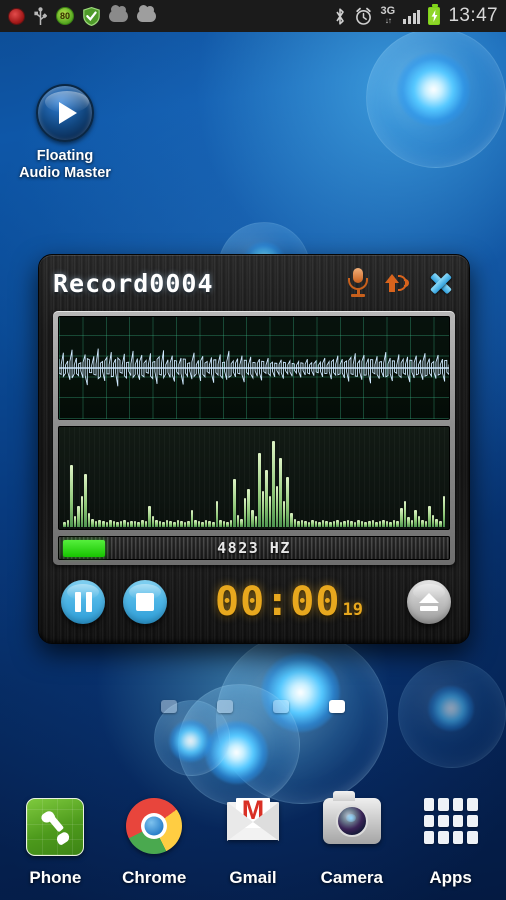 This screenshot has height=900, width=506. I want to click on app-dock: Phone Chrome M Gmail Camera Apps, so click(253, 838).